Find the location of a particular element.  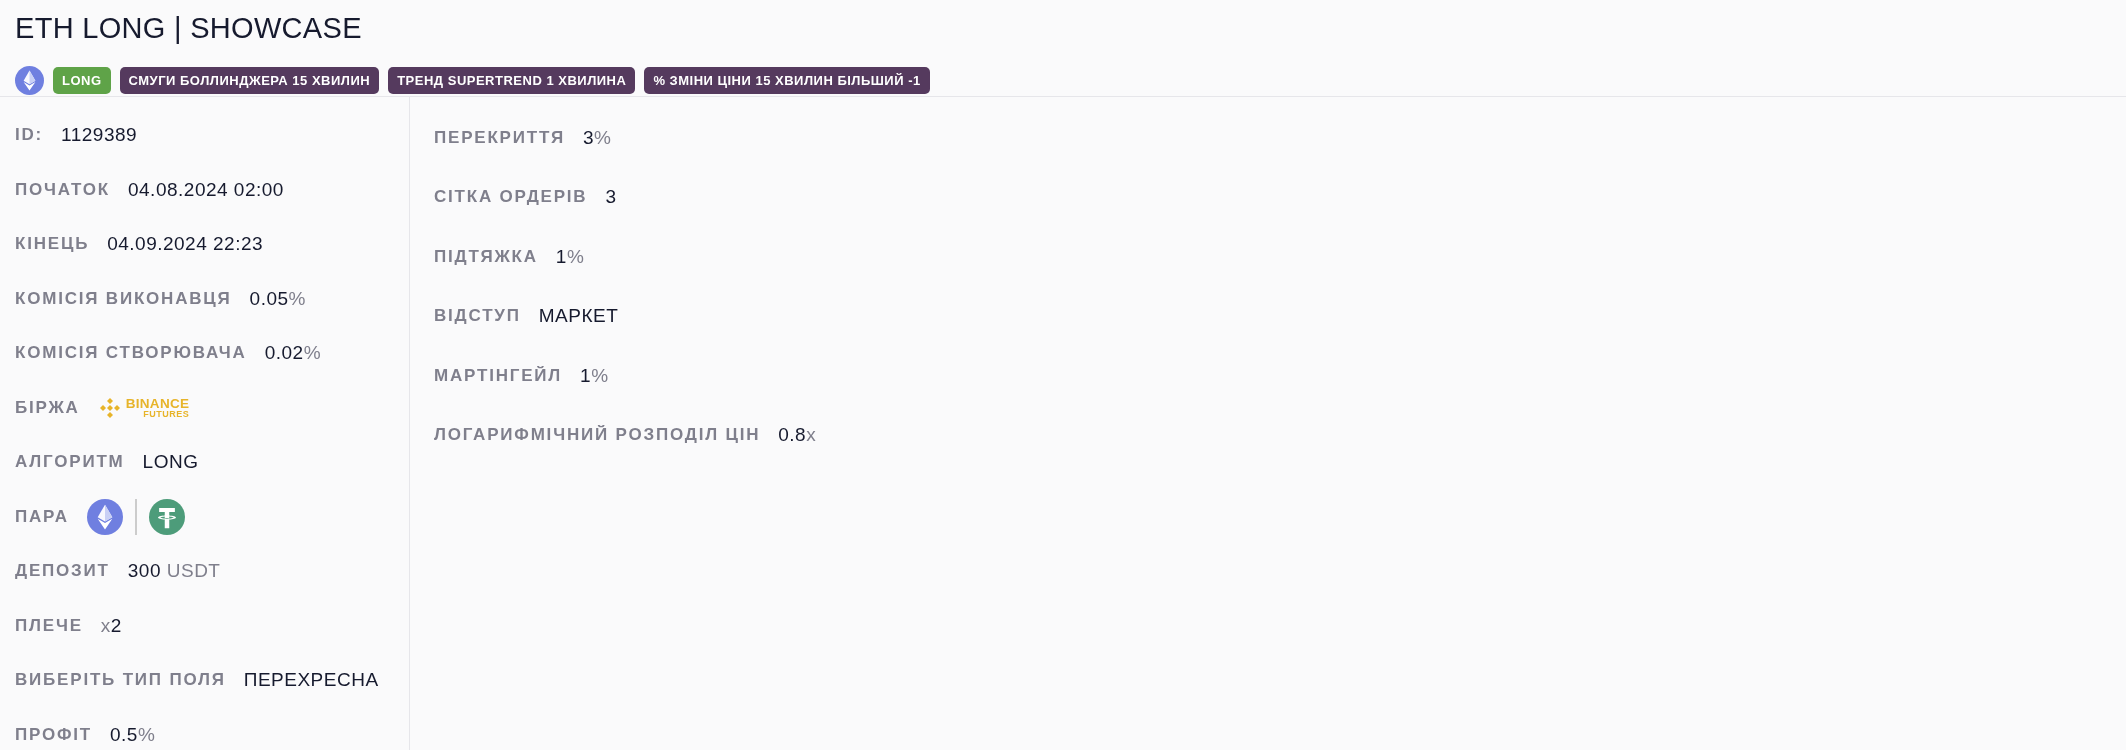

field-value: 04.08.2024 02:00 is located at coordinates (206, 189).